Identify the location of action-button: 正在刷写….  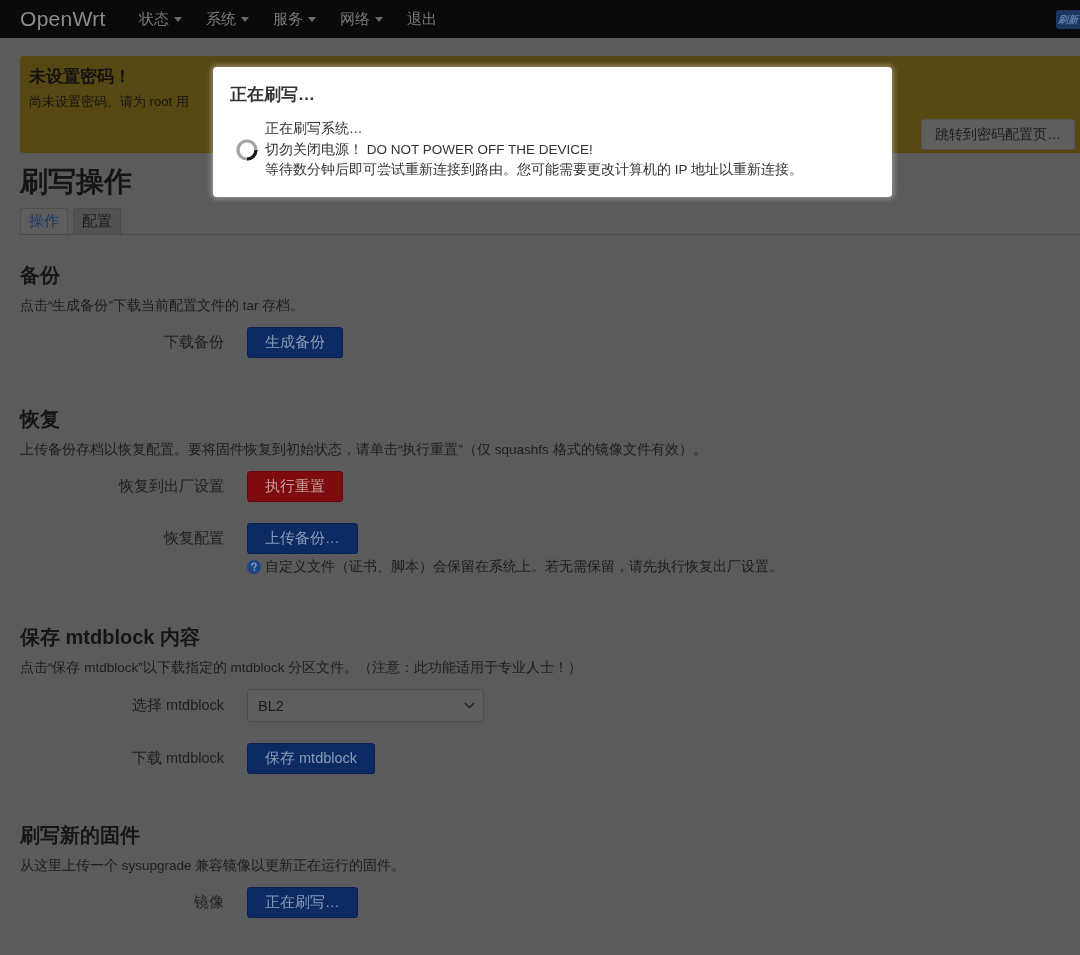
(302, 902).